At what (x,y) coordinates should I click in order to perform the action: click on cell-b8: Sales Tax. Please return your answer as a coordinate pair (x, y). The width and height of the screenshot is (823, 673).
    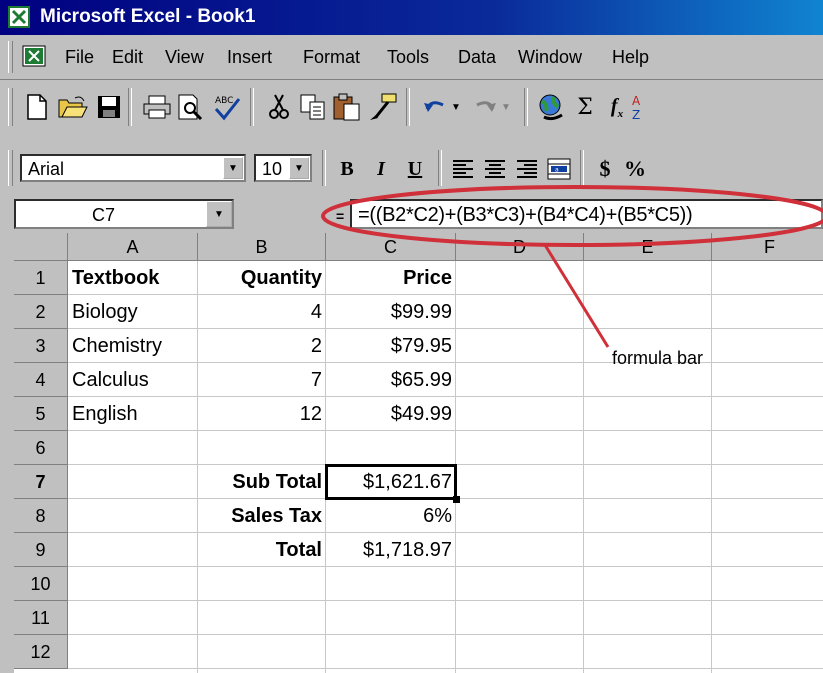
    Looking at the image, I should click on (262, 516).